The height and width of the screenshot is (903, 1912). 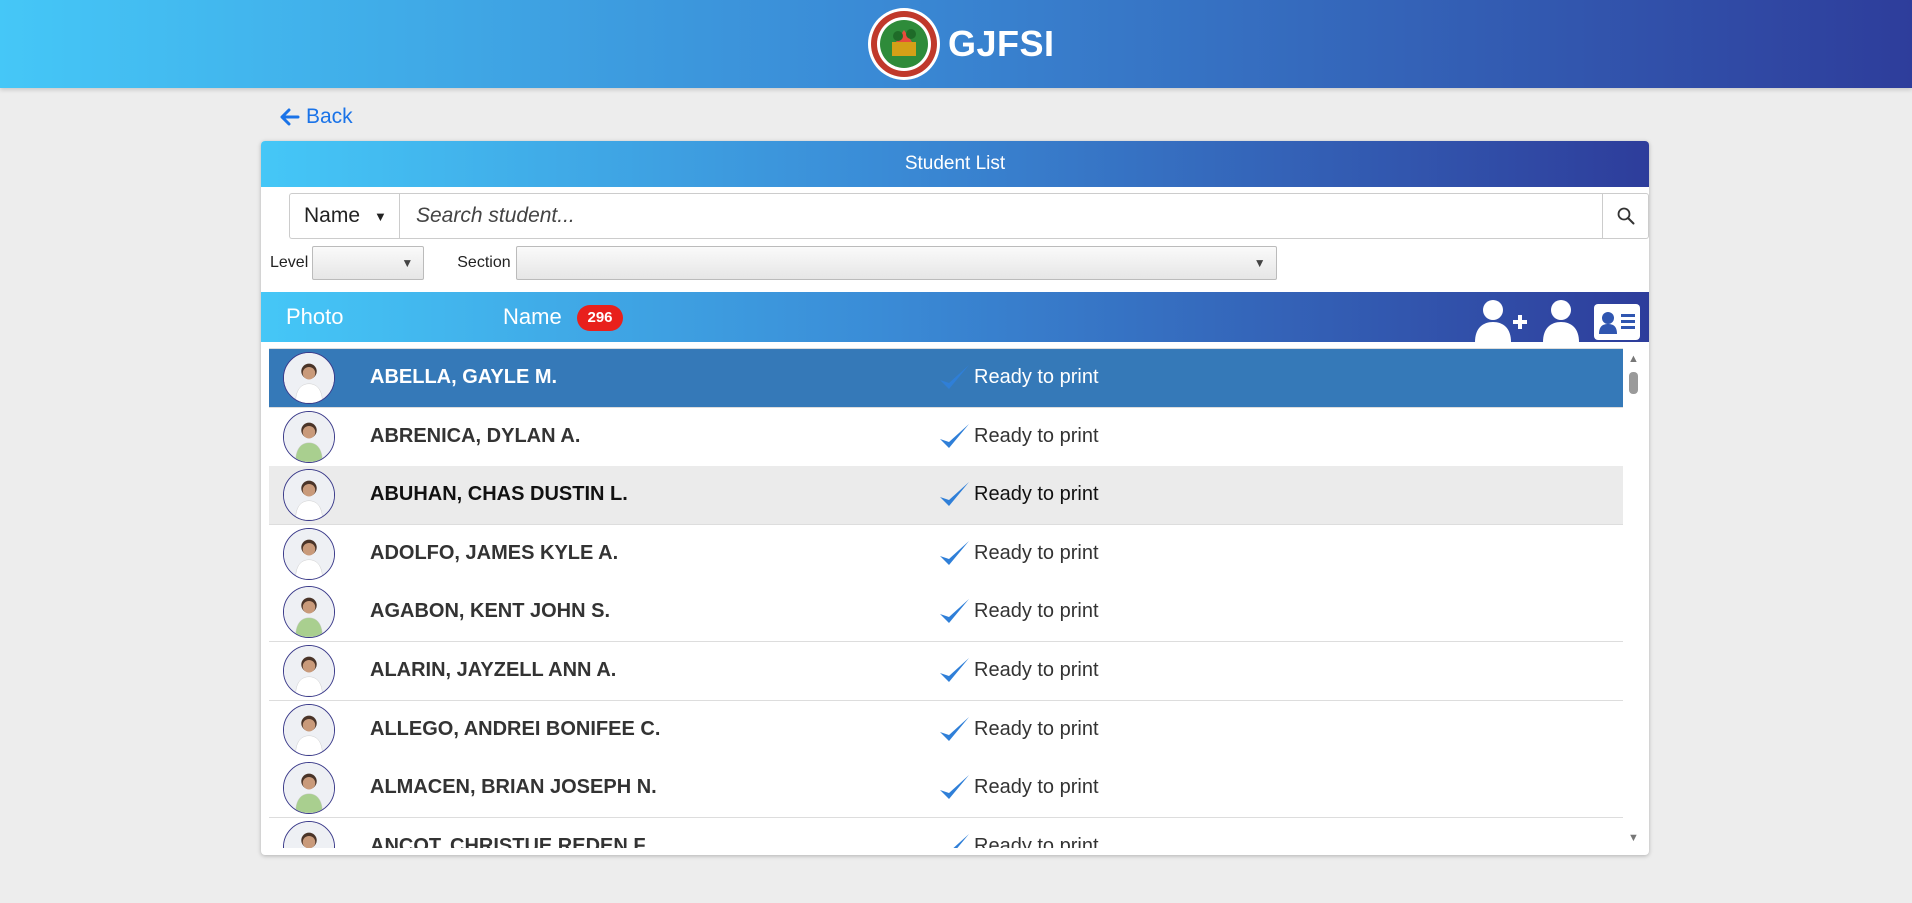 What do you see at coordinates (490, 611) in the screenshot?
I see `student-name: AGABON, KENT JOHN S.` at bounding box center [490, 611].